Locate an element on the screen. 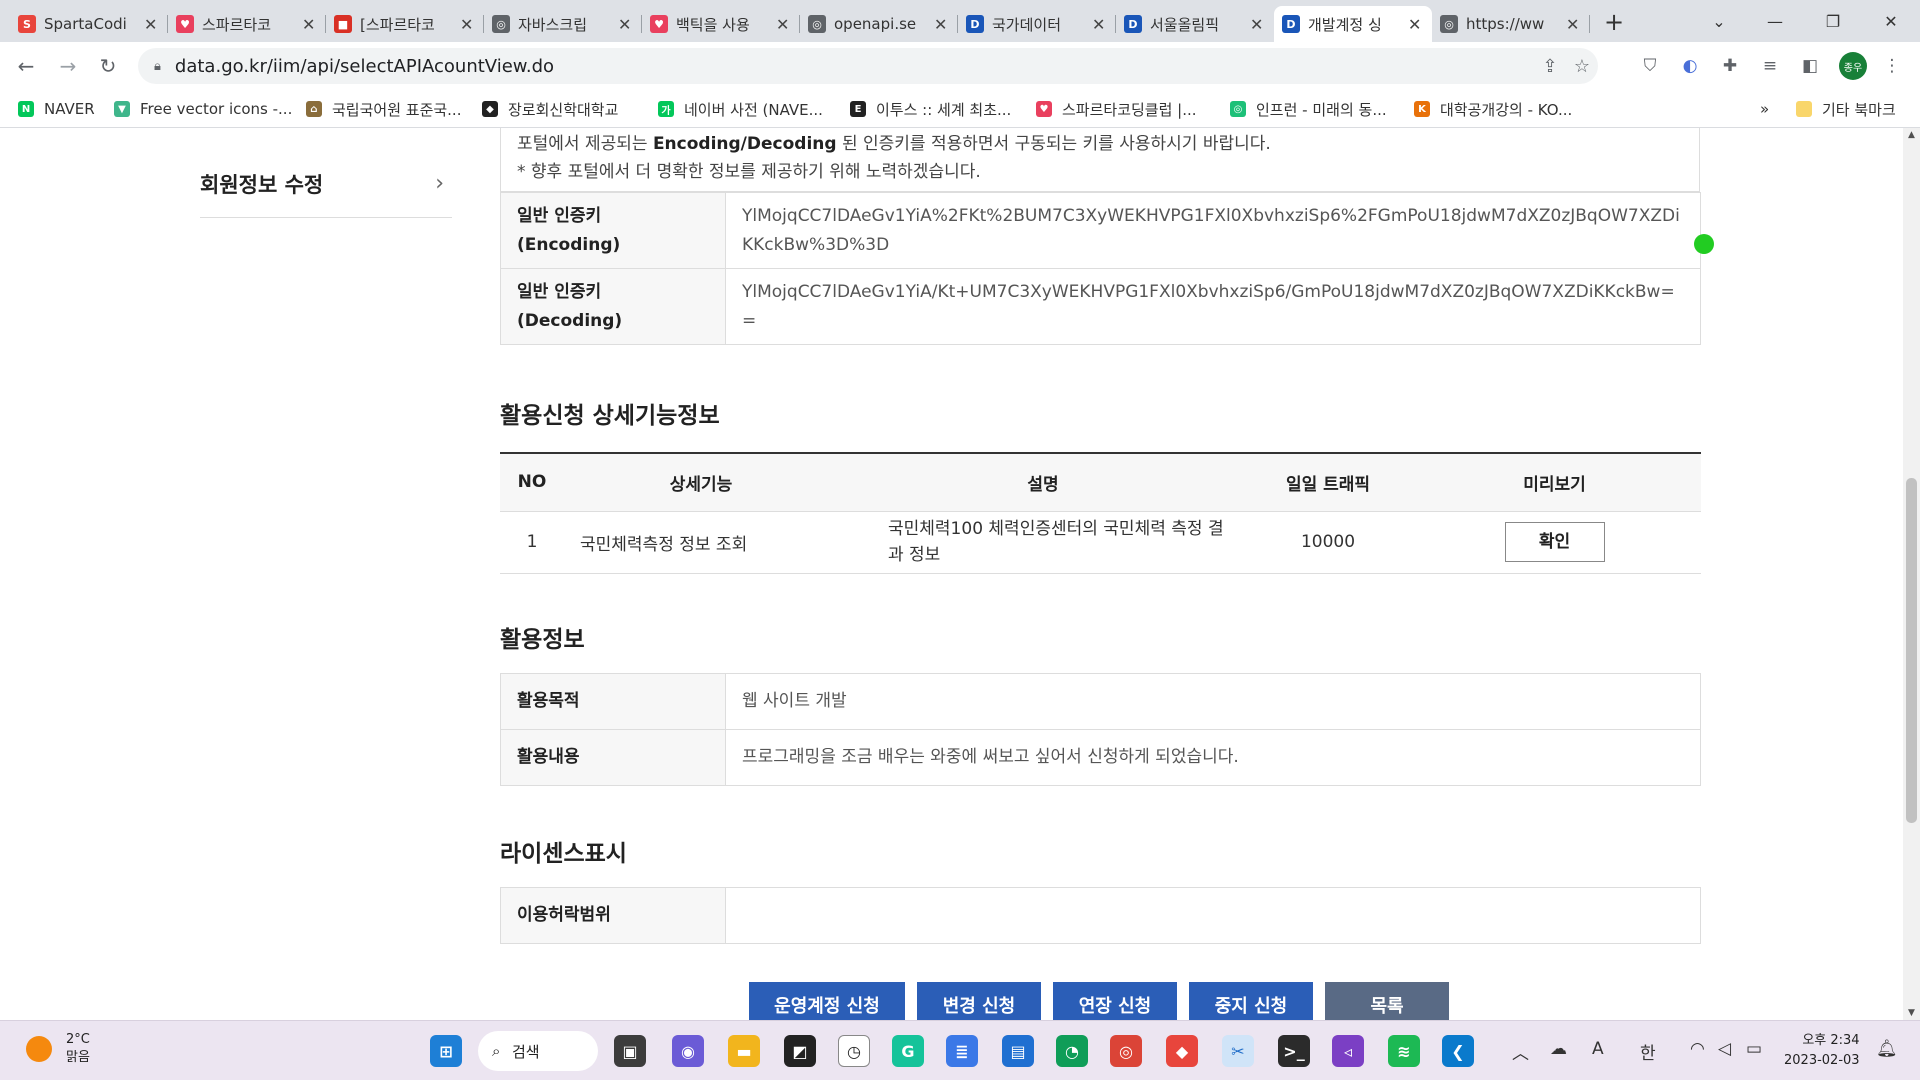 This screenshot has width=1920, height=1080. restore-button: ❐ is located at coordinates (1833, 21).